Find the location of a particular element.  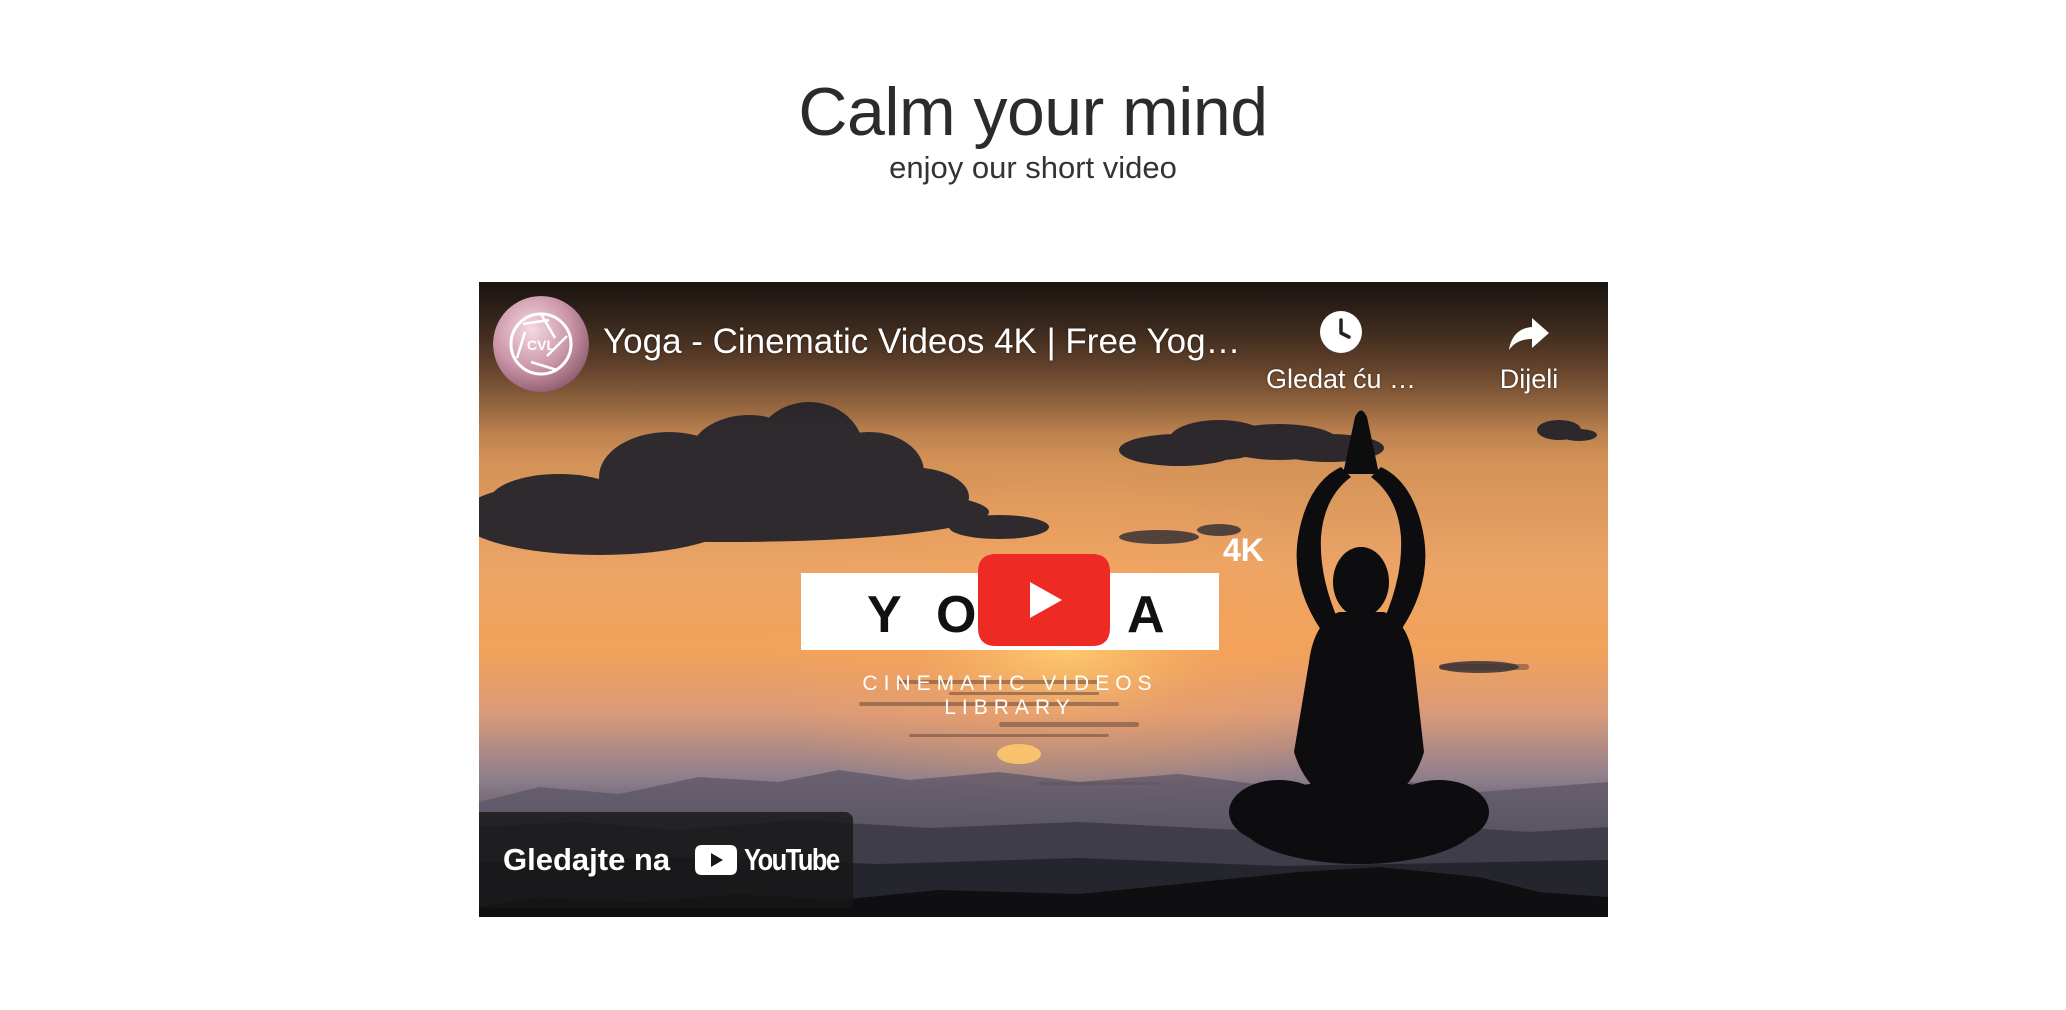

channel-logo-icon: CVL is located at coordinates (541, 344).